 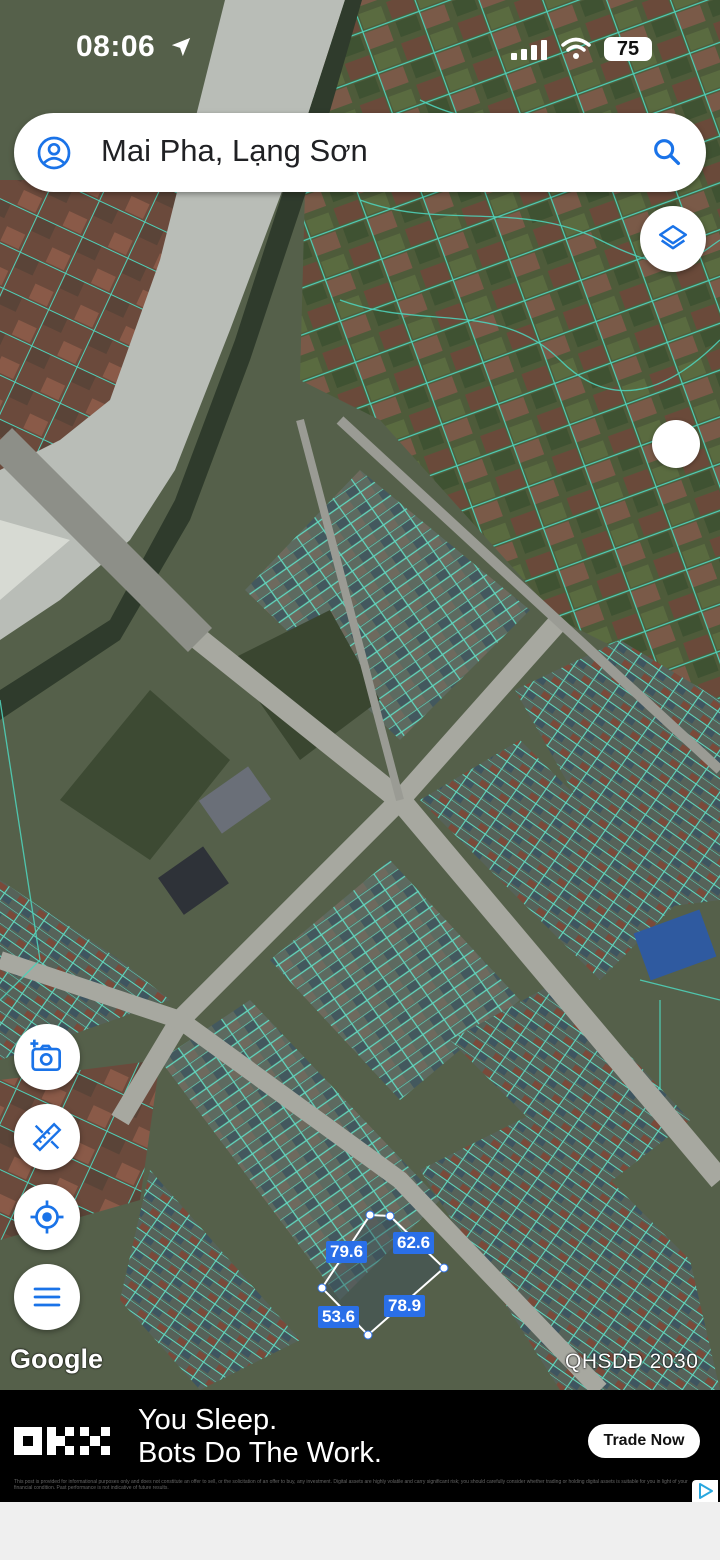 I want to click on measure-tool-button, so click(x=47, y=1137).